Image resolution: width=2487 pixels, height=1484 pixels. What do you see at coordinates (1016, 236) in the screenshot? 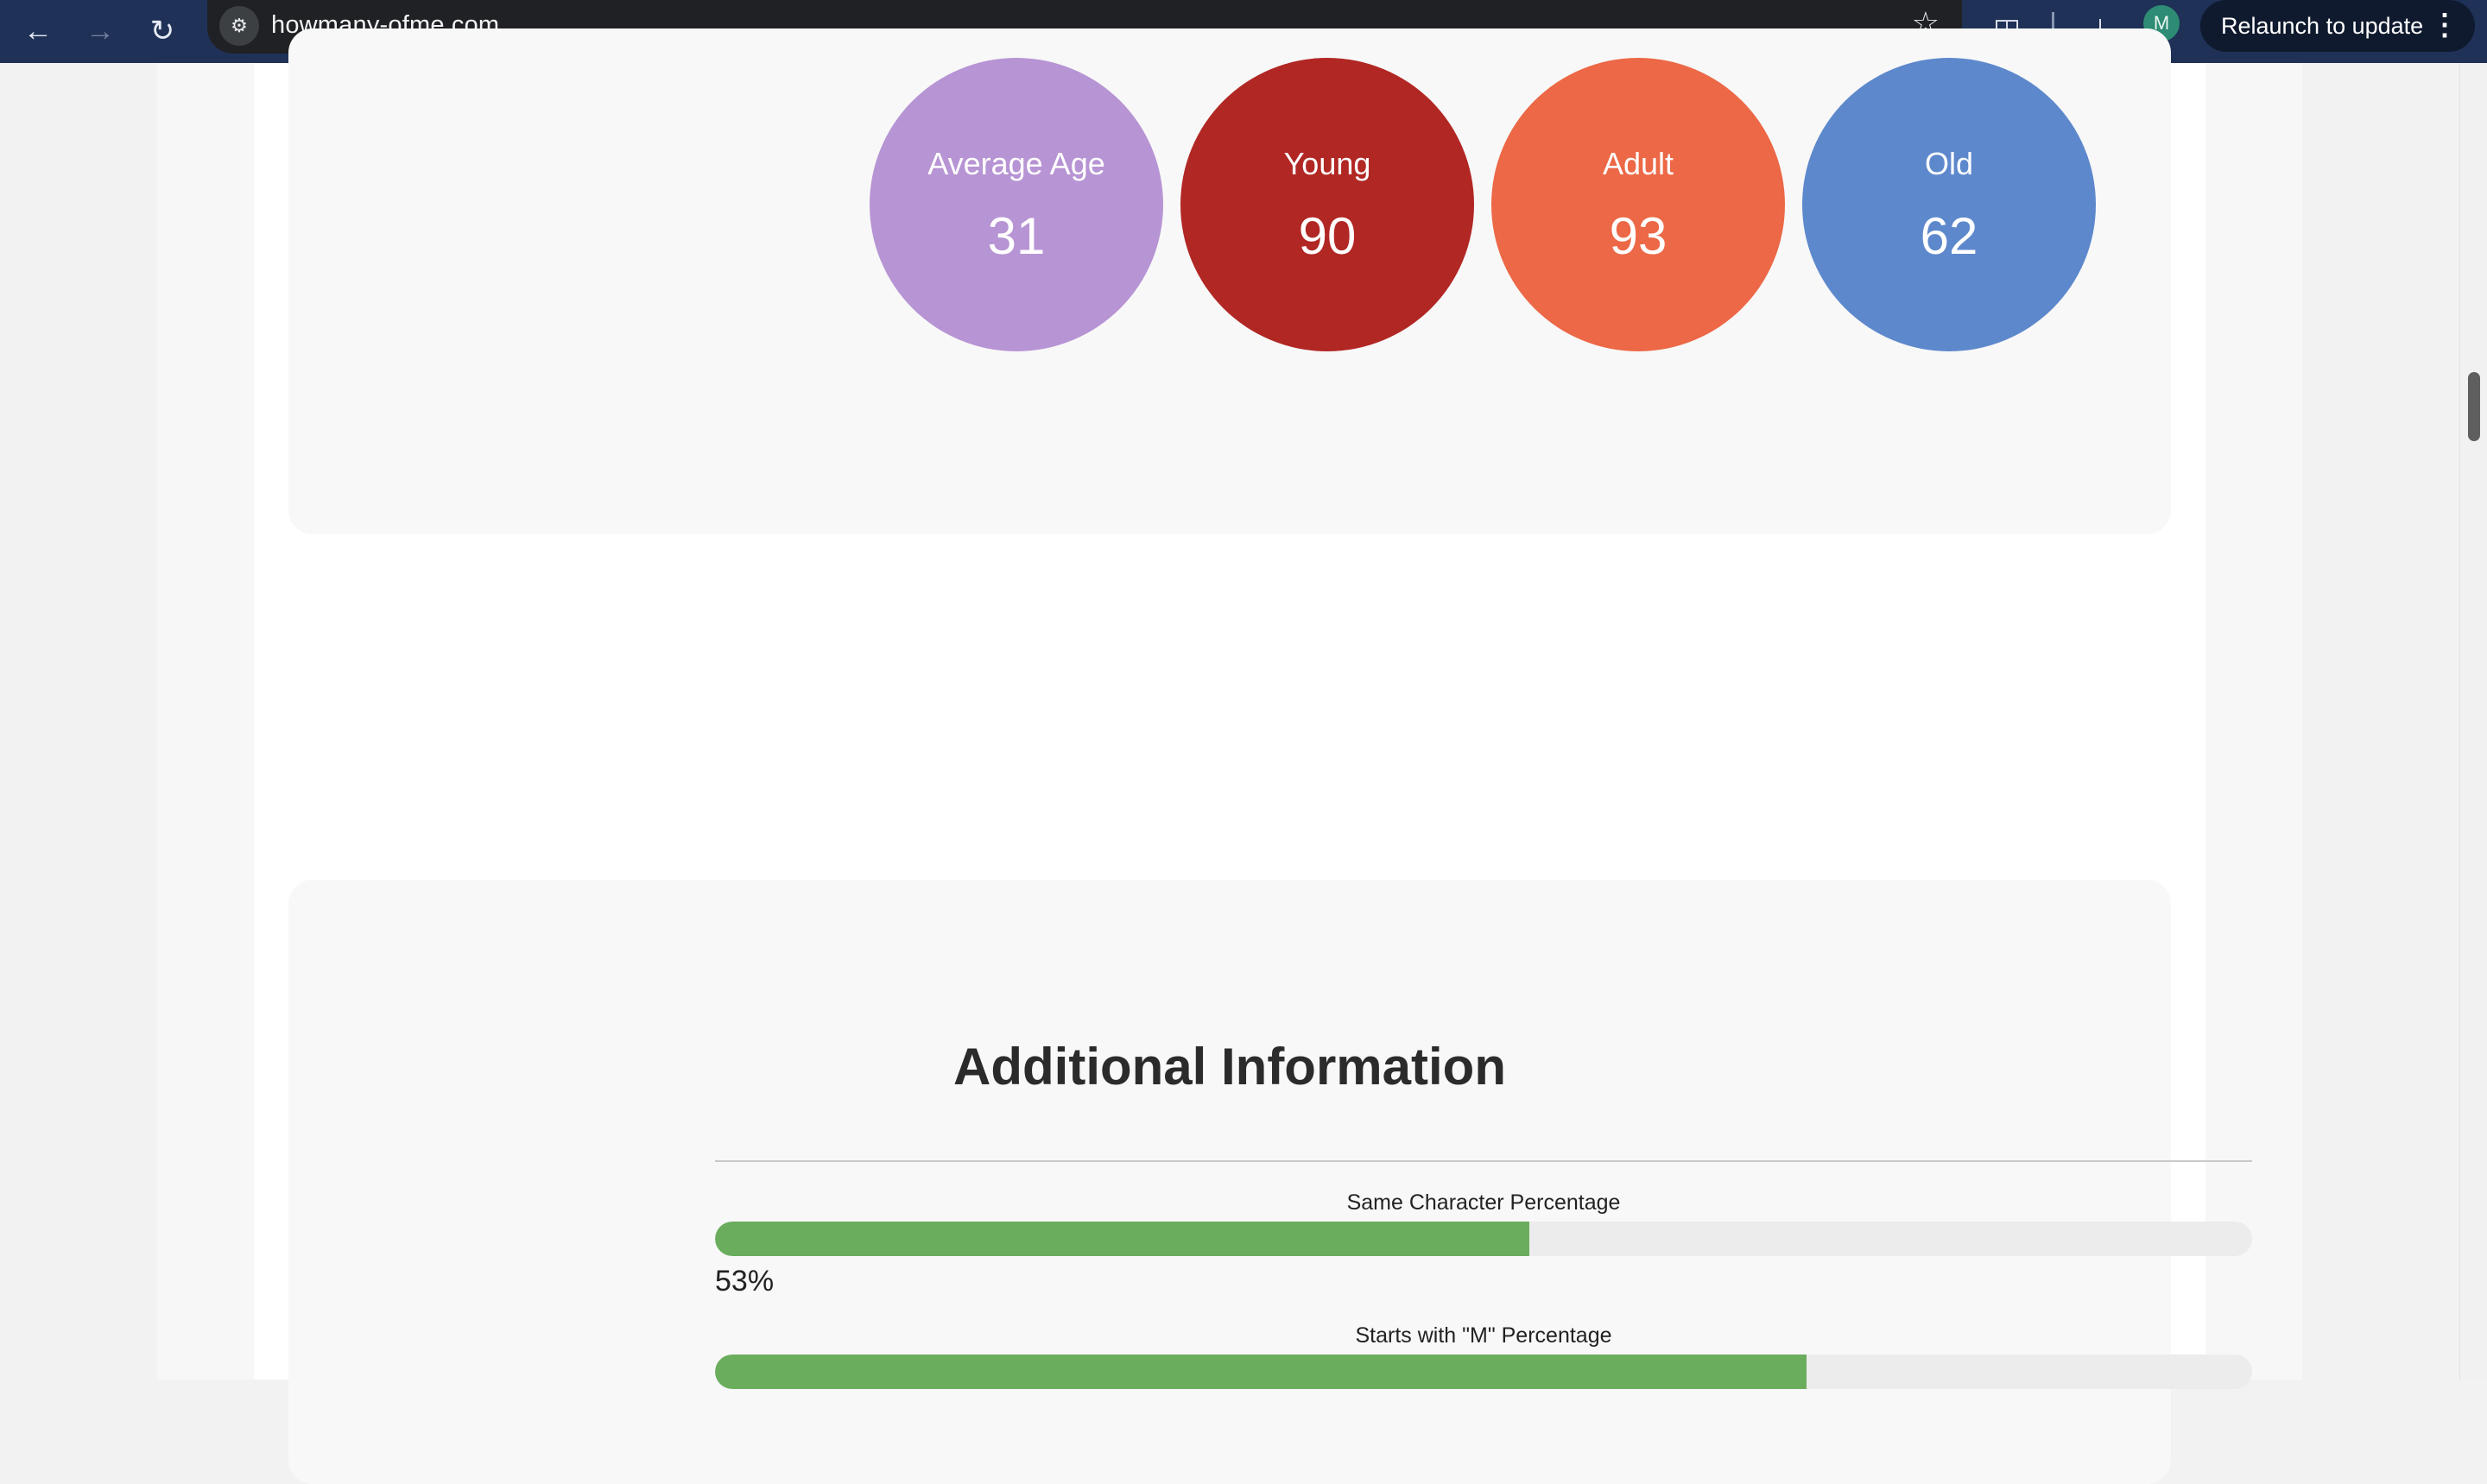
I see `circle-value: 31` at bounding box center [1016, 236].